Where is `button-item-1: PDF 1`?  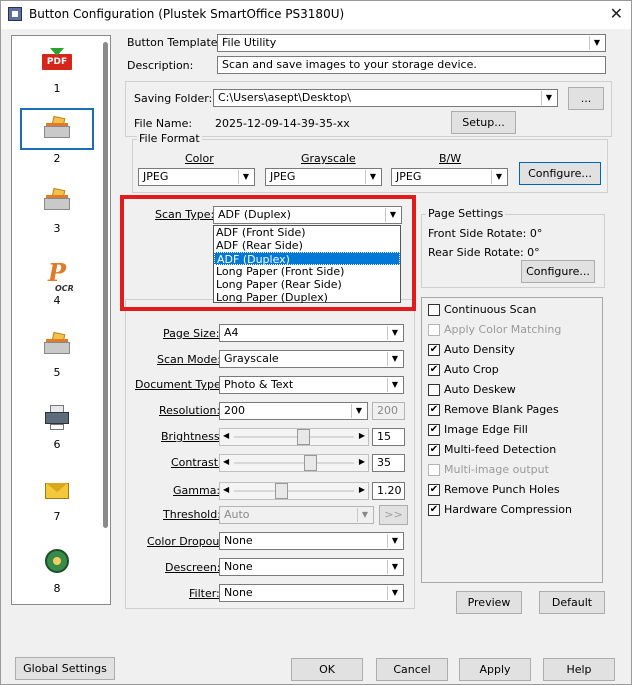 button-item-1: PDF 1 is located at coordinates (57, 71).